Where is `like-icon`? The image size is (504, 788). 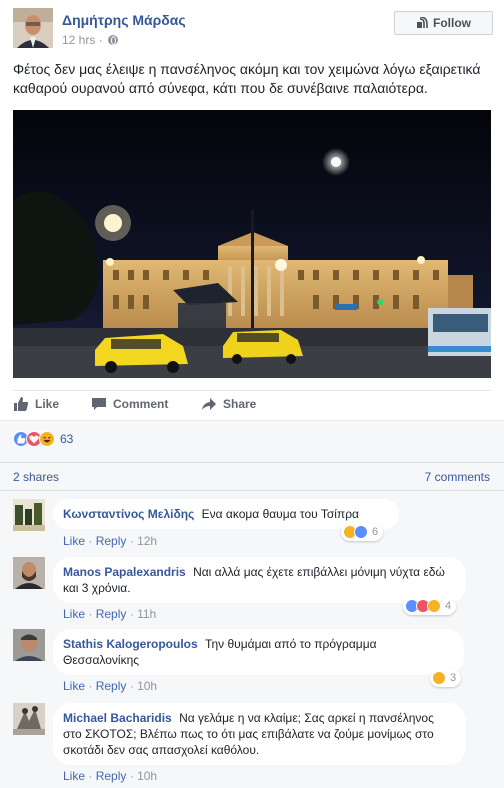 like-icon is located at coordinates (361, 532).